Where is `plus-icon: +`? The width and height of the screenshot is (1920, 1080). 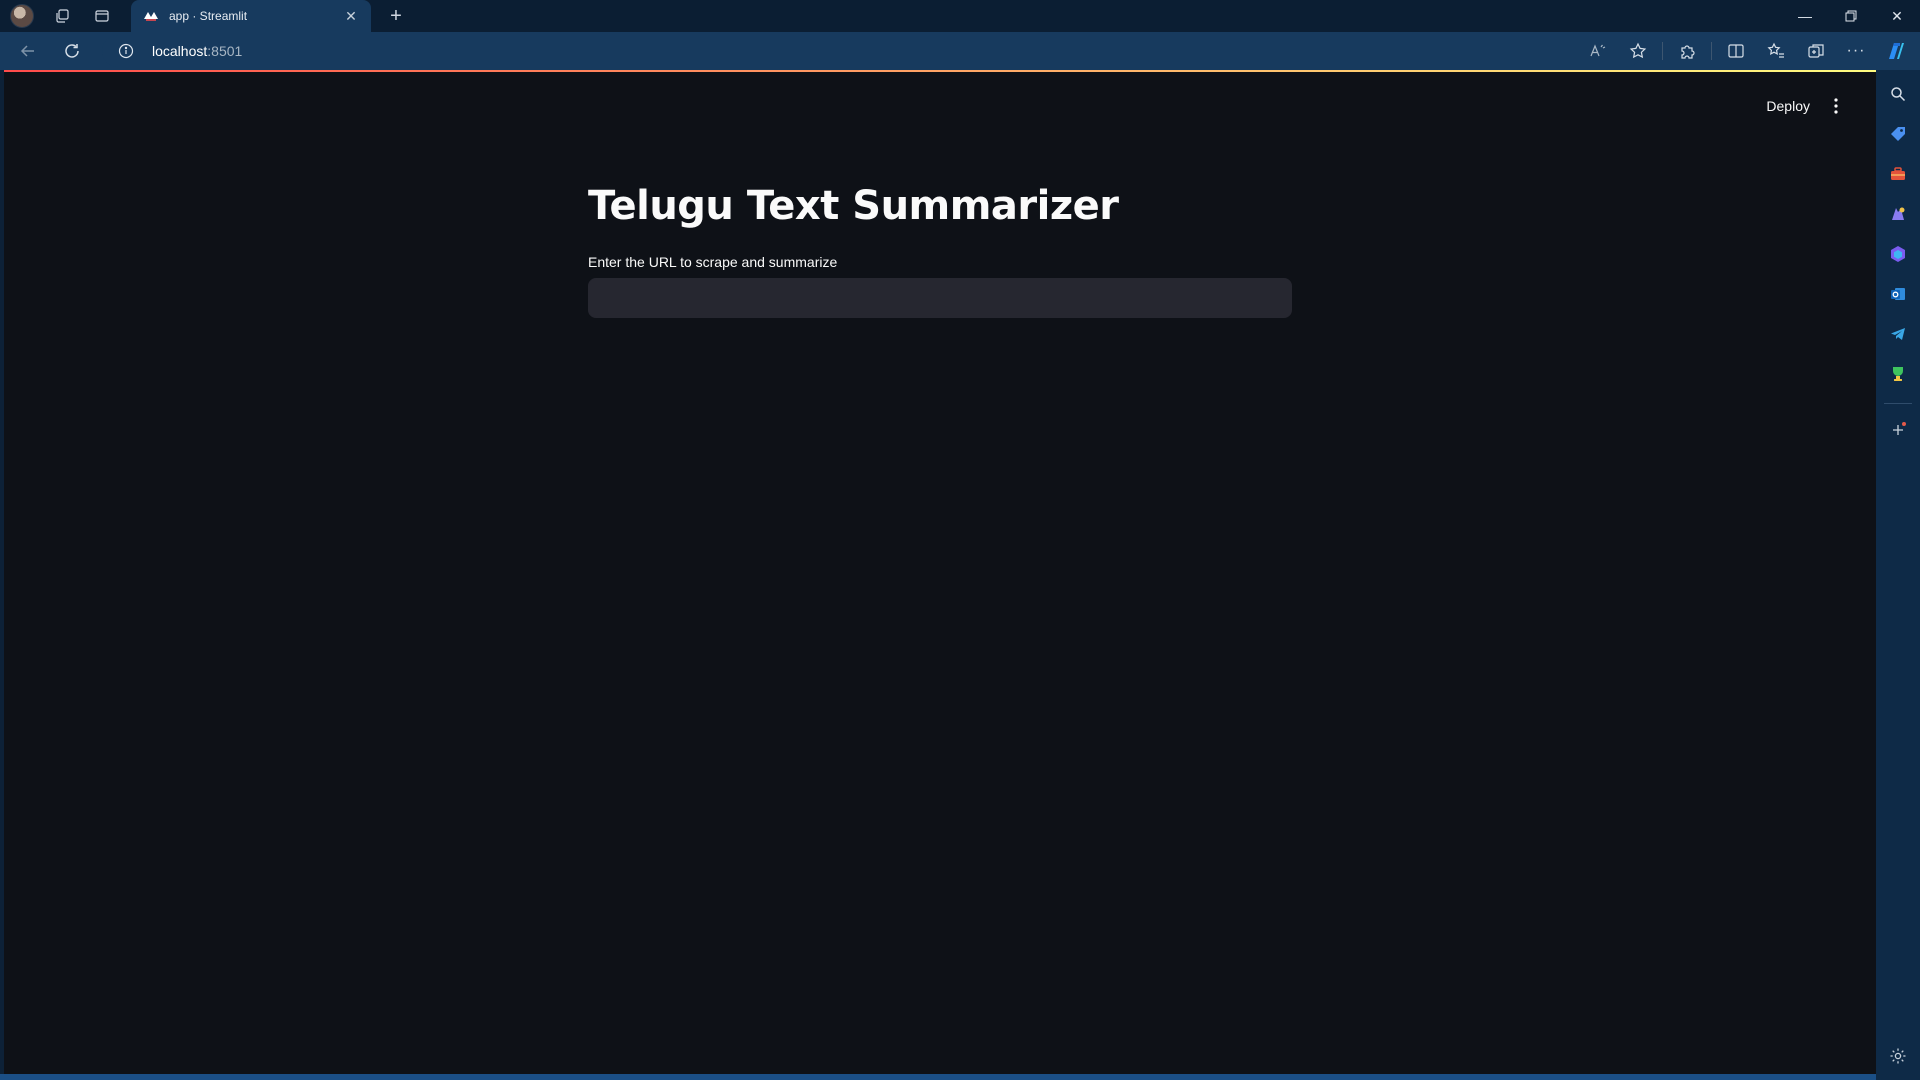
plus-icon: + is located at coordinates (396, 15).